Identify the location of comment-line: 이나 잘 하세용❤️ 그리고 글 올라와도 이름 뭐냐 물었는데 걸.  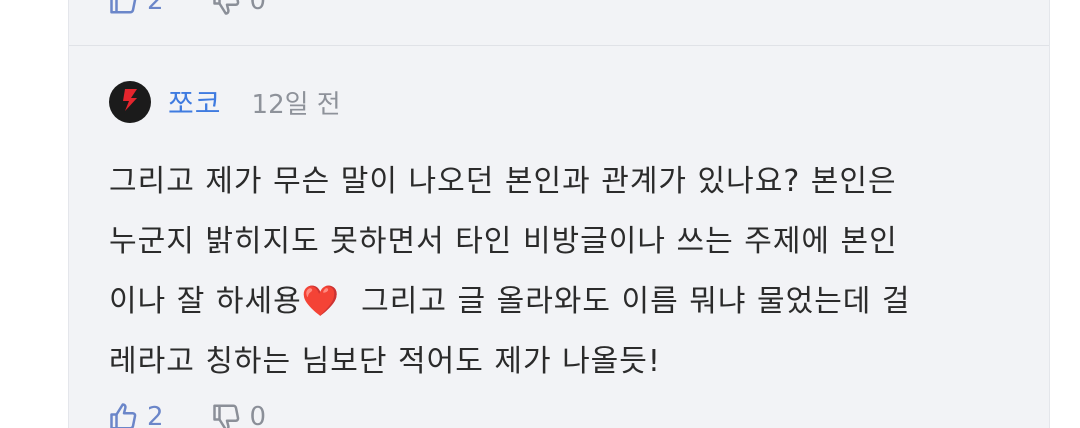
(559, 302).